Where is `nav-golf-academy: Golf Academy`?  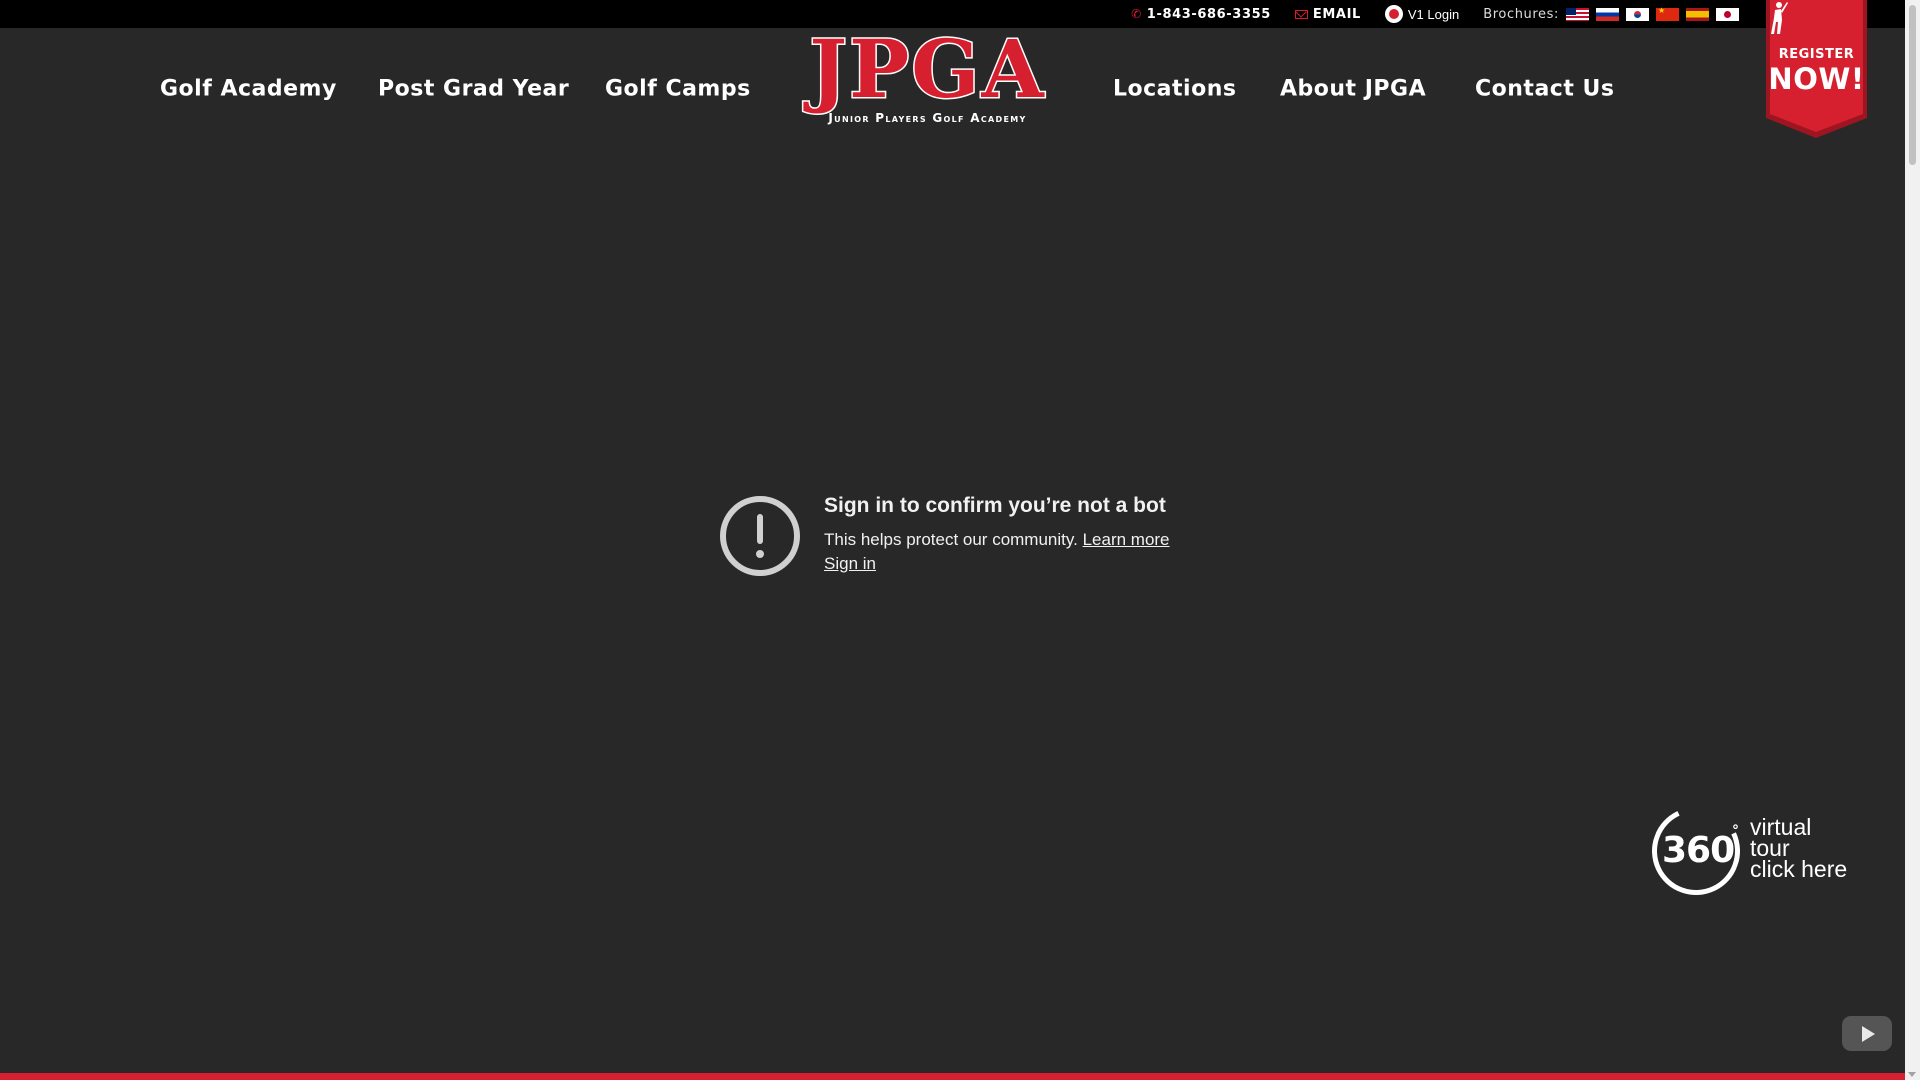 nav-golf-academy: Golf Academy is located at coordinates (248, 89).